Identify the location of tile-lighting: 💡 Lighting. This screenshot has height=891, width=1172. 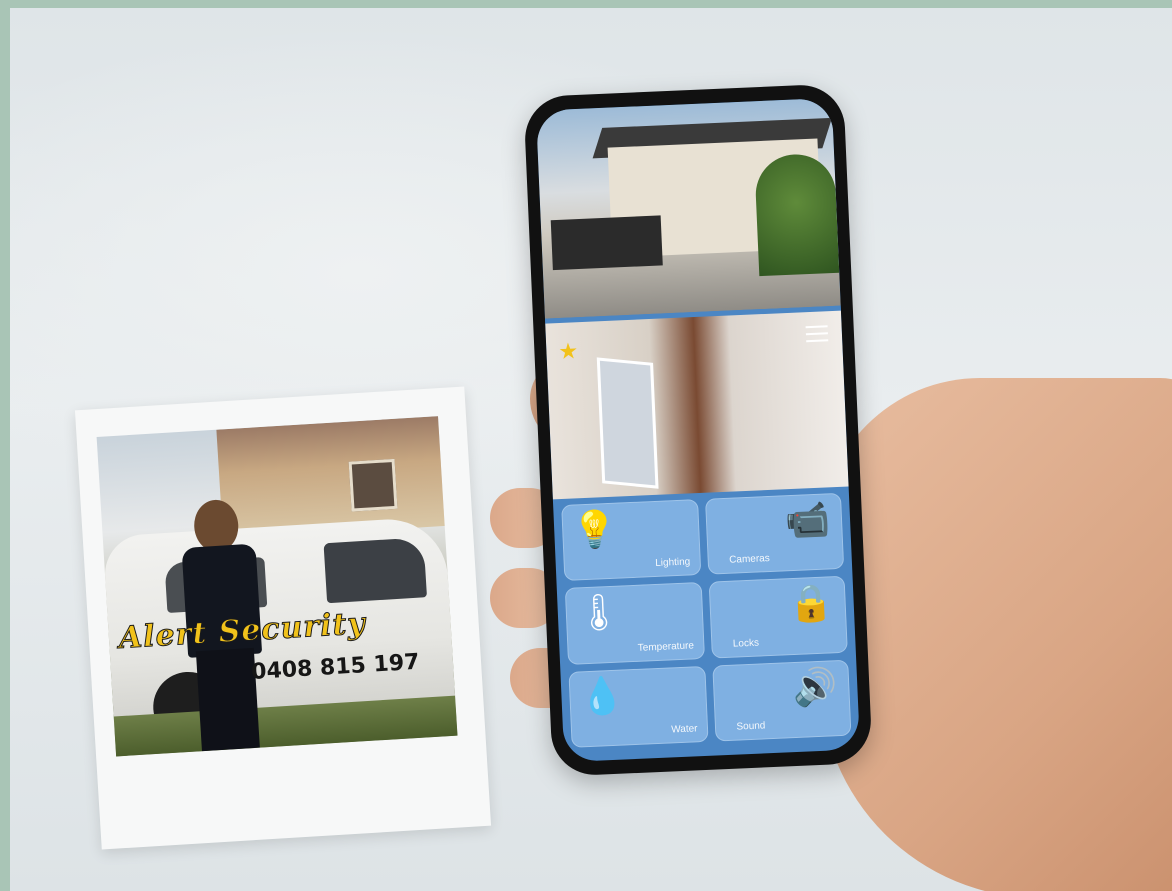
(631, 540).